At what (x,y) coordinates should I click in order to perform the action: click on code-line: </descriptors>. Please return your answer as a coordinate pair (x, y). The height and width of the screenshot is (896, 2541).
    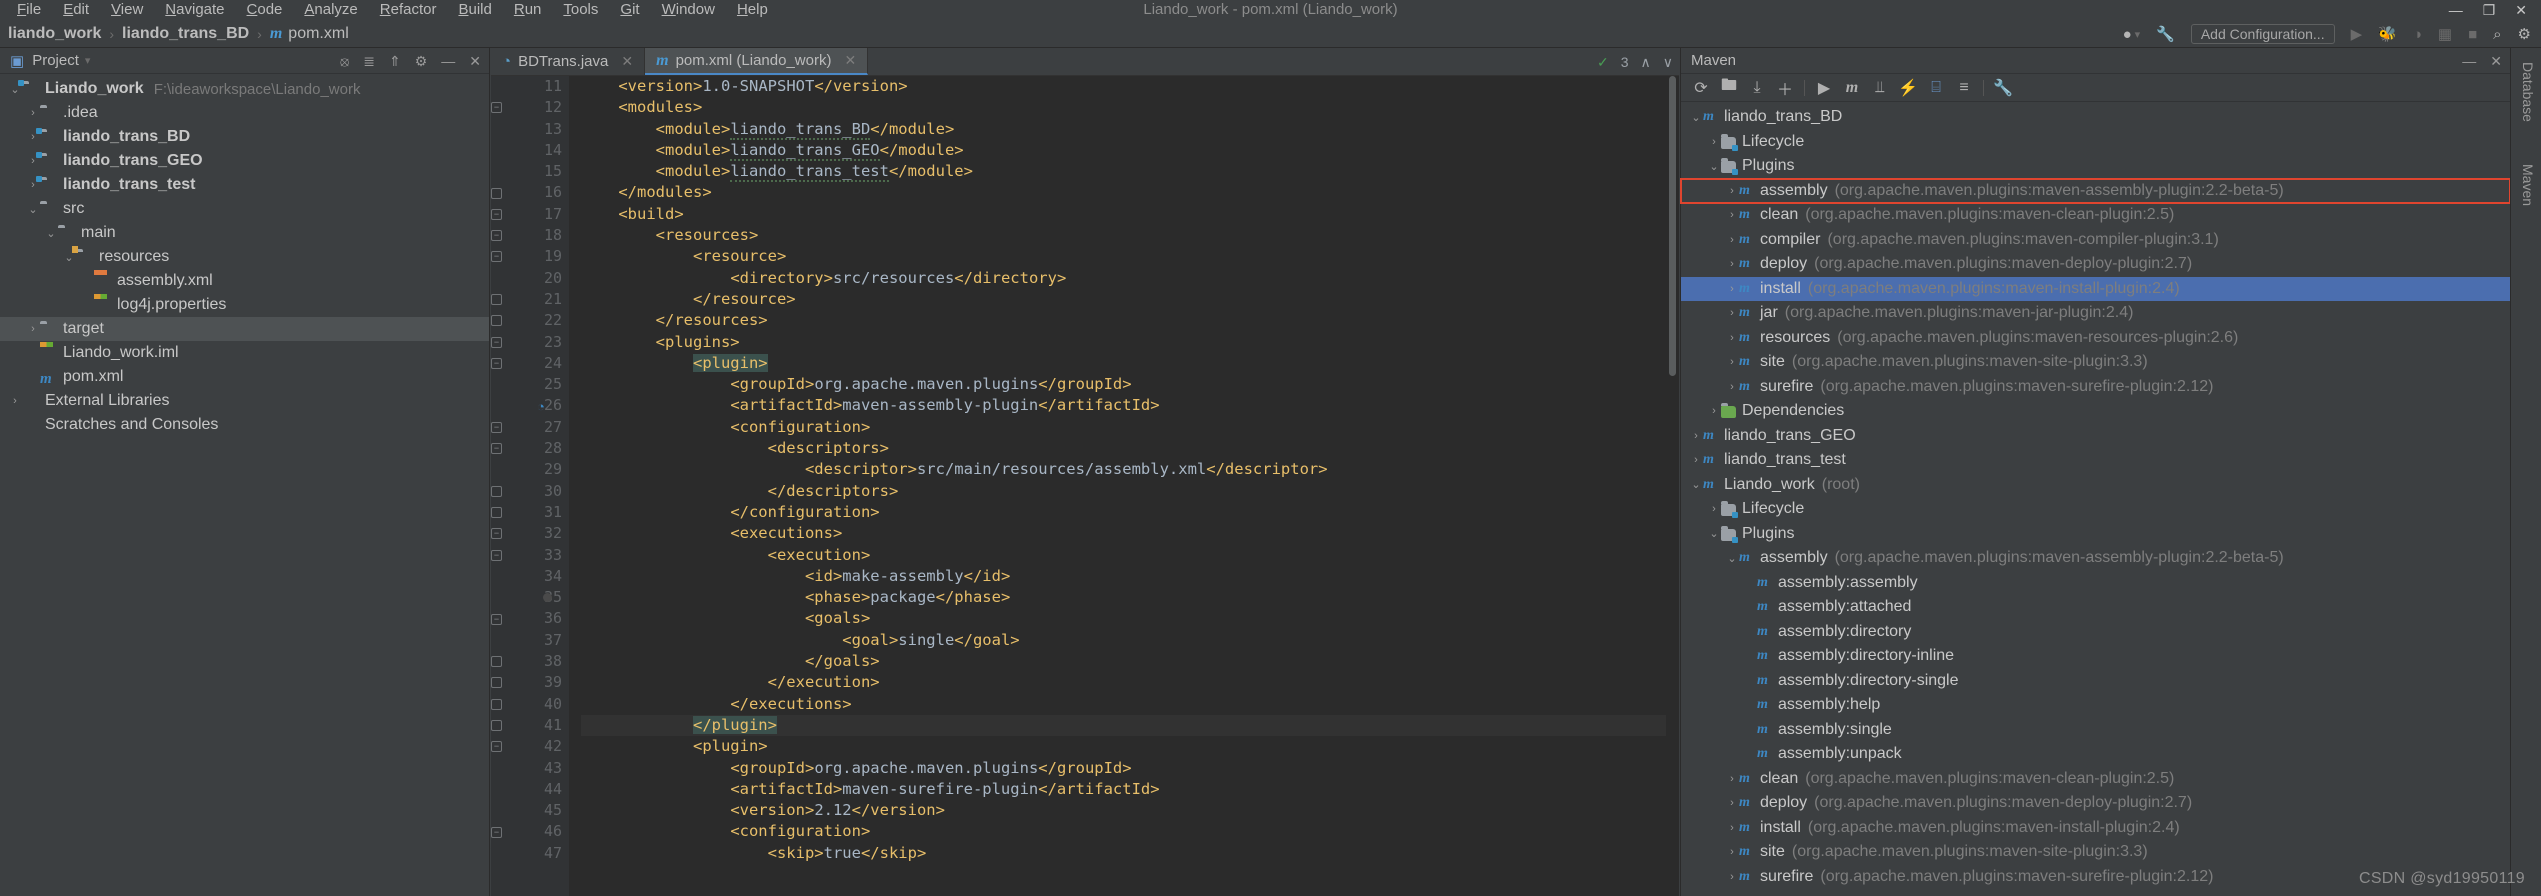
    Looking at the image, I should click on (1130, 491).